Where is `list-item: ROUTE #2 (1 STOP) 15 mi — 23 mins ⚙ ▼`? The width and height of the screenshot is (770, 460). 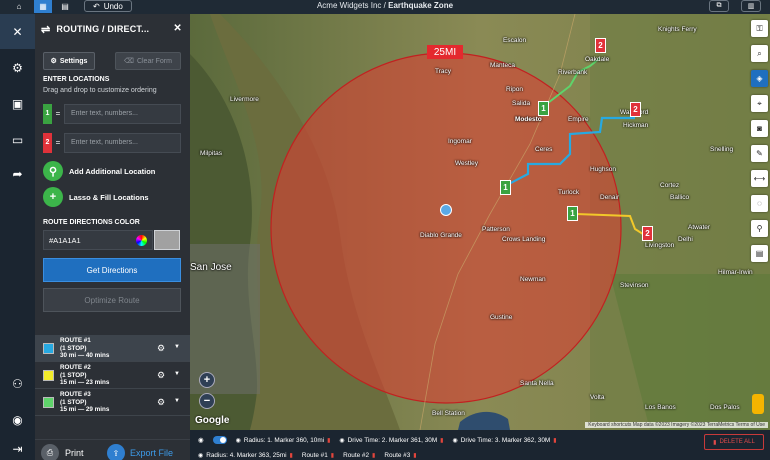
list-item: ROUTE #2 (1 STOP) 15 mi — 23 mins ⚙ ▼ is located at coordinates (112, 375).